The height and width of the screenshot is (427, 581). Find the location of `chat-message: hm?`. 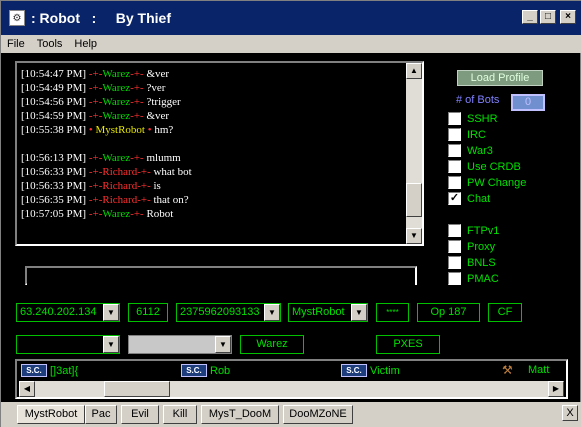

chat-message: hm? is located at coordinates (164, 130).